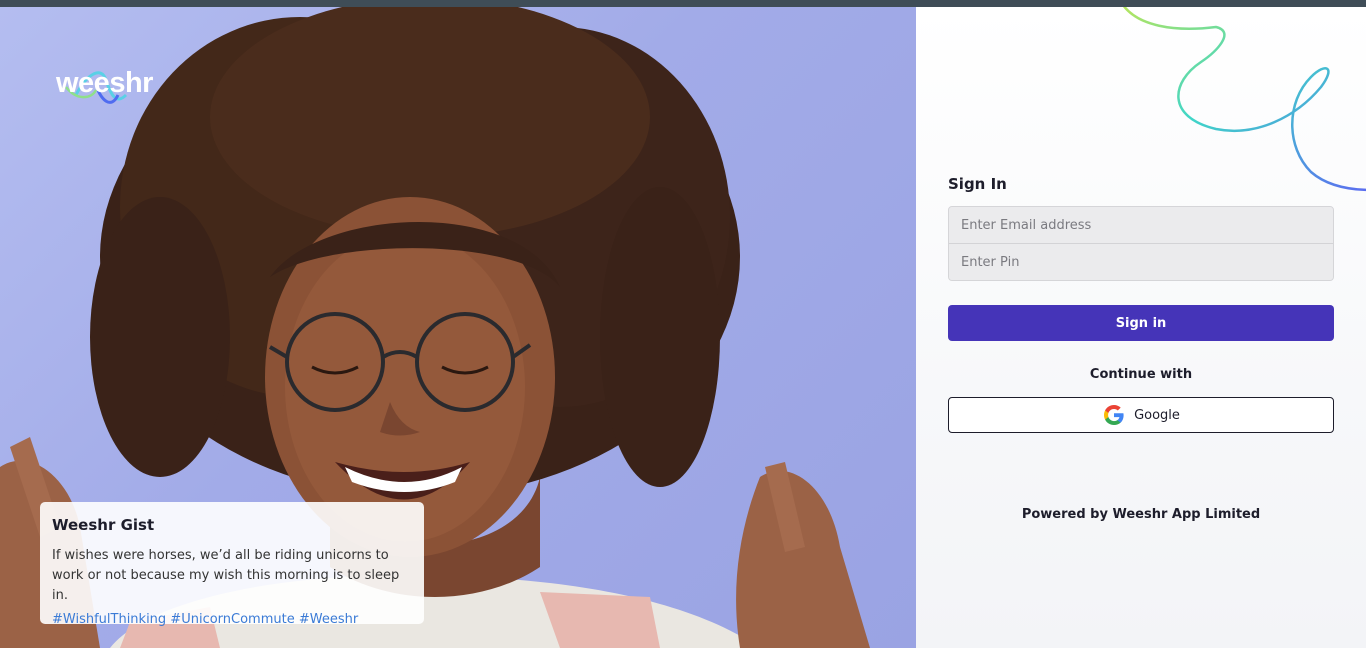  I want to click on continue-with-label: Continue with, so click(1141, 374).